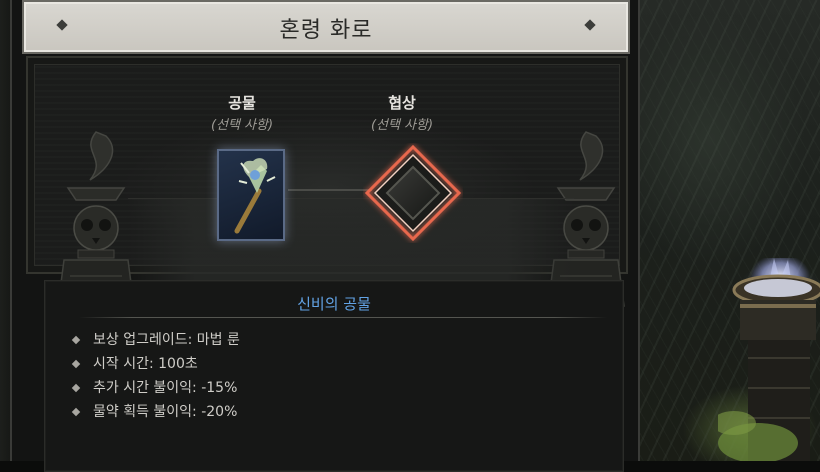 This screenshot has width=820, height=472. What do you see at coordinates (413, 193) in the screenshot?
I see `pact-diamond-icon` at bounding box center [413, 193].